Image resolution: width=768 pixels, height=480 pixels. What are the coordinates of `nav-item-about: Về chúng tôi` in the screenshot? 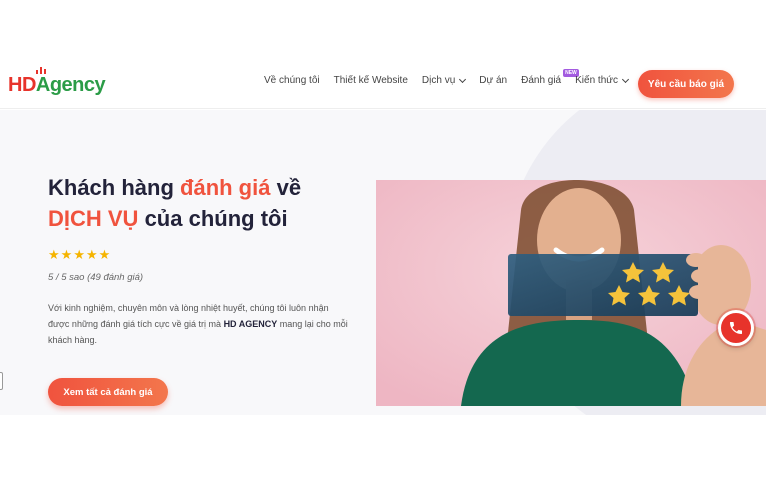 It's located at (292, 80).